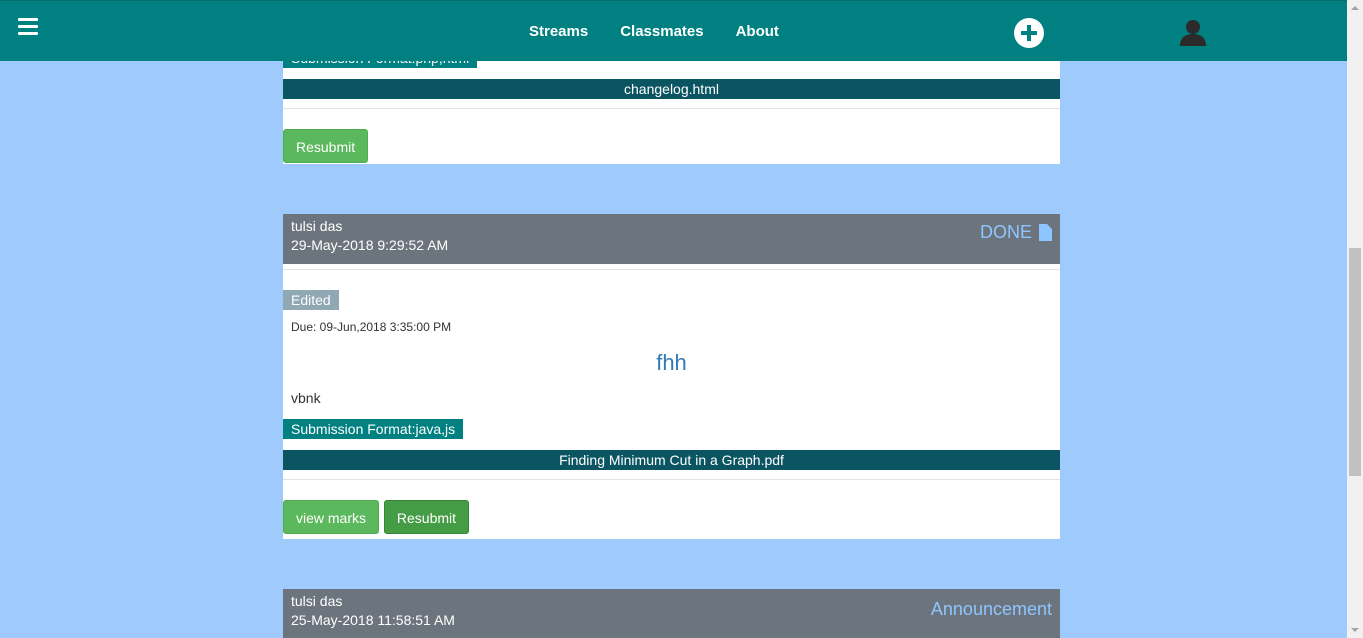  What do you see at coordinates (306, 398) in the screenshot?
I see `assignment-description: vbnk` at bounding box center [306, 398].